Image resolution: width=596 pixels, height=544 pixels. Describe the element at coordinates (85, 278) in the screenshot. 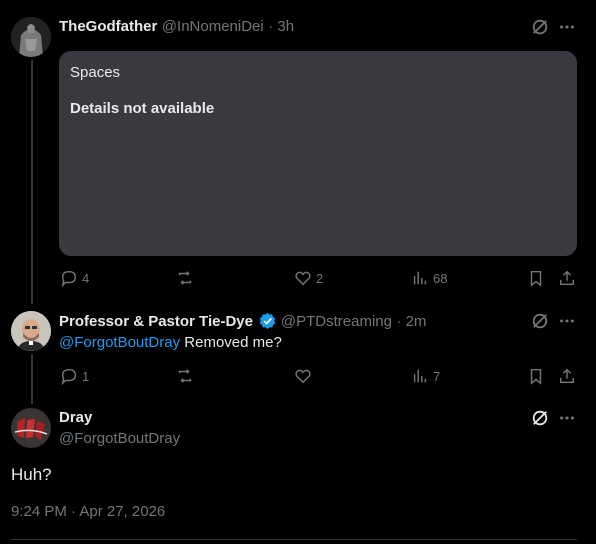

I see `reply-count: 4` at that location.